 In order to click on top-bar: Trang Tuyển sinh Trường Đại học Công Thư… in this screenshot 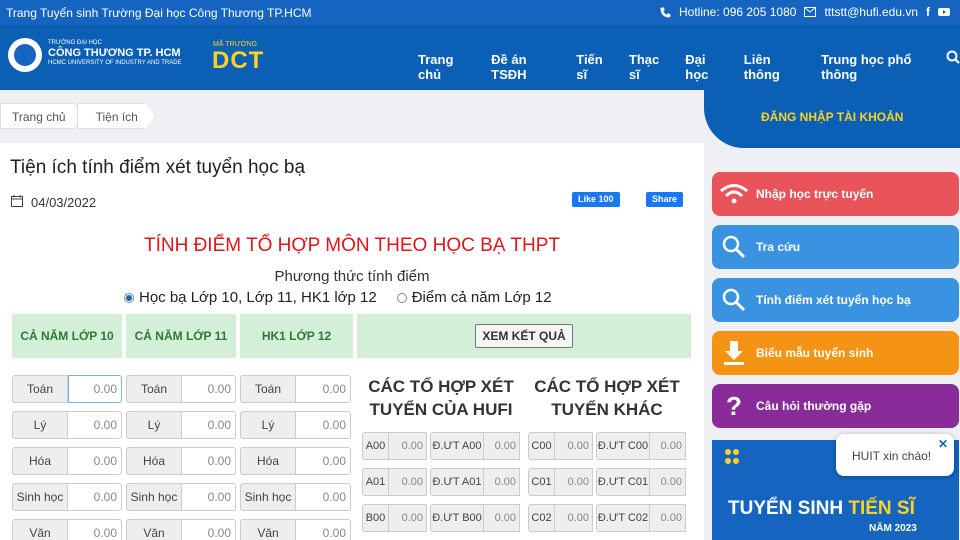, I will do `click(480, 12)`.